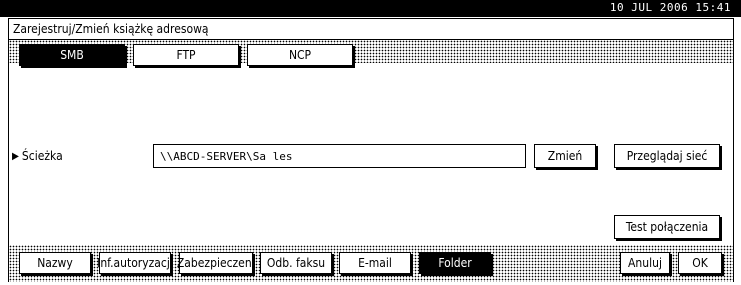  I want to click on arrow-right-icon: ▶, so click(15, 156).